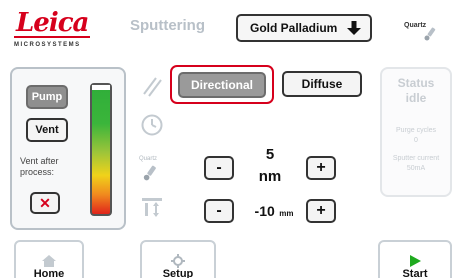 The width and height of the screenshot is (461, 278). What do you see at coordinates (39, 166) in the screenshot?
I see `vent-after-process-label: Vent after process:` at bounding box center [39, 166].